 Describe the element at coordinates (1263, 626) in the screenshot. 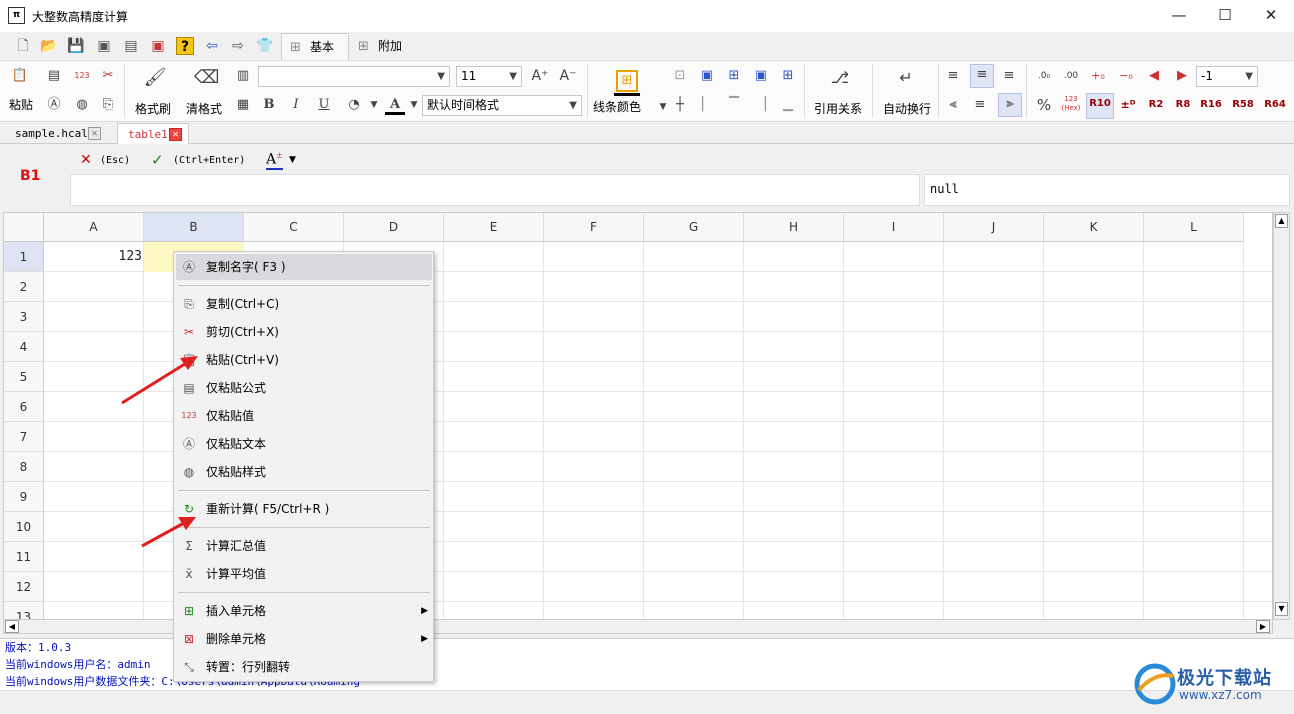

I see `scroll-right-icon: ▶` at that location.